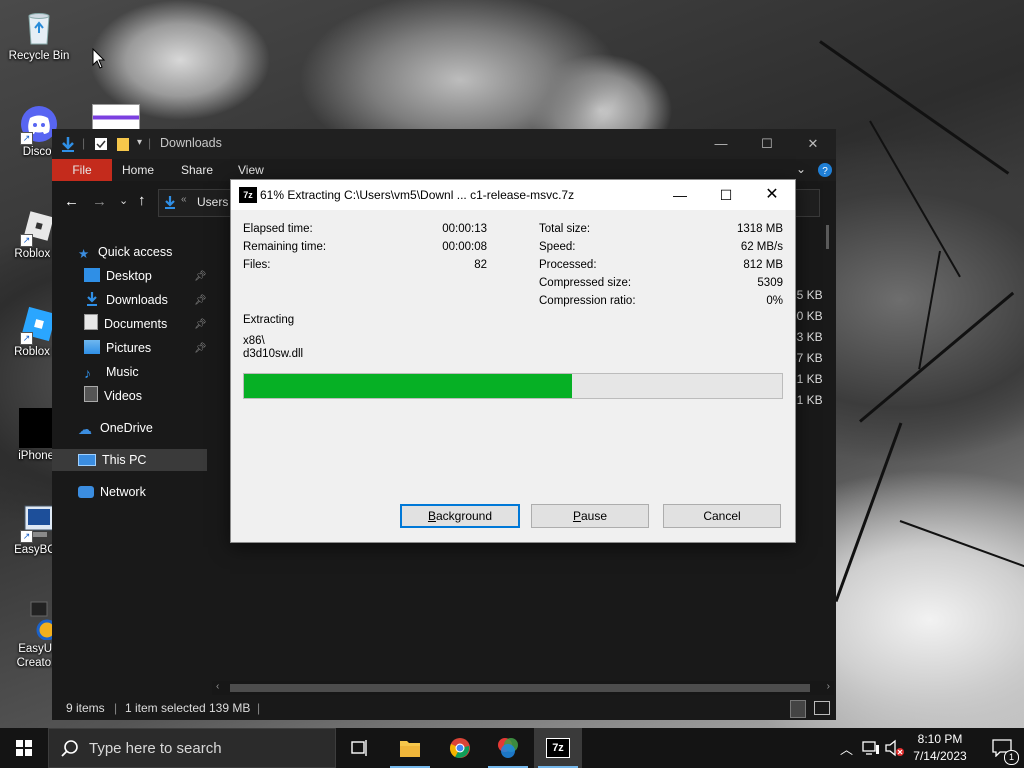  What do you see at coordinates (410, 748) in the screenshot?
I see `taskbar-file-explorer` at bounding box center [410, 748].